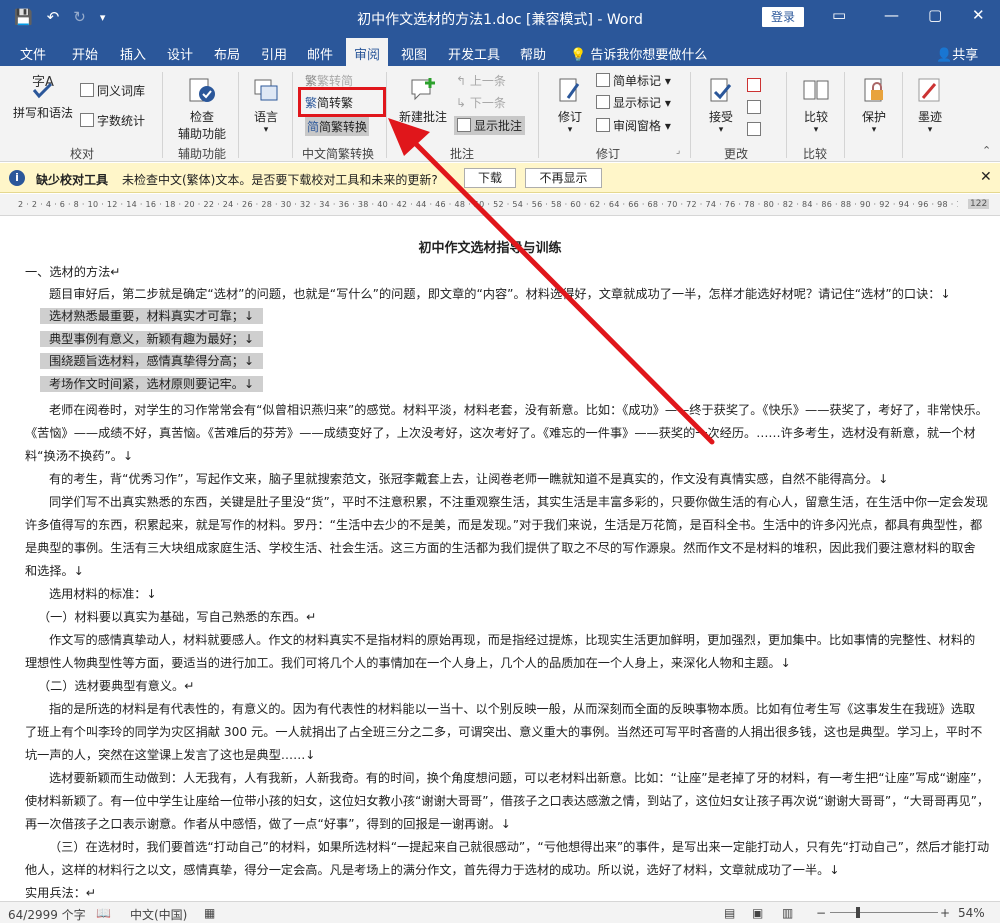 The image size is (1000, 923). Describe the element at coordinates (986, 150) in the screenshot. I see `collapse-ribbon-icon: ⌃` at that location.